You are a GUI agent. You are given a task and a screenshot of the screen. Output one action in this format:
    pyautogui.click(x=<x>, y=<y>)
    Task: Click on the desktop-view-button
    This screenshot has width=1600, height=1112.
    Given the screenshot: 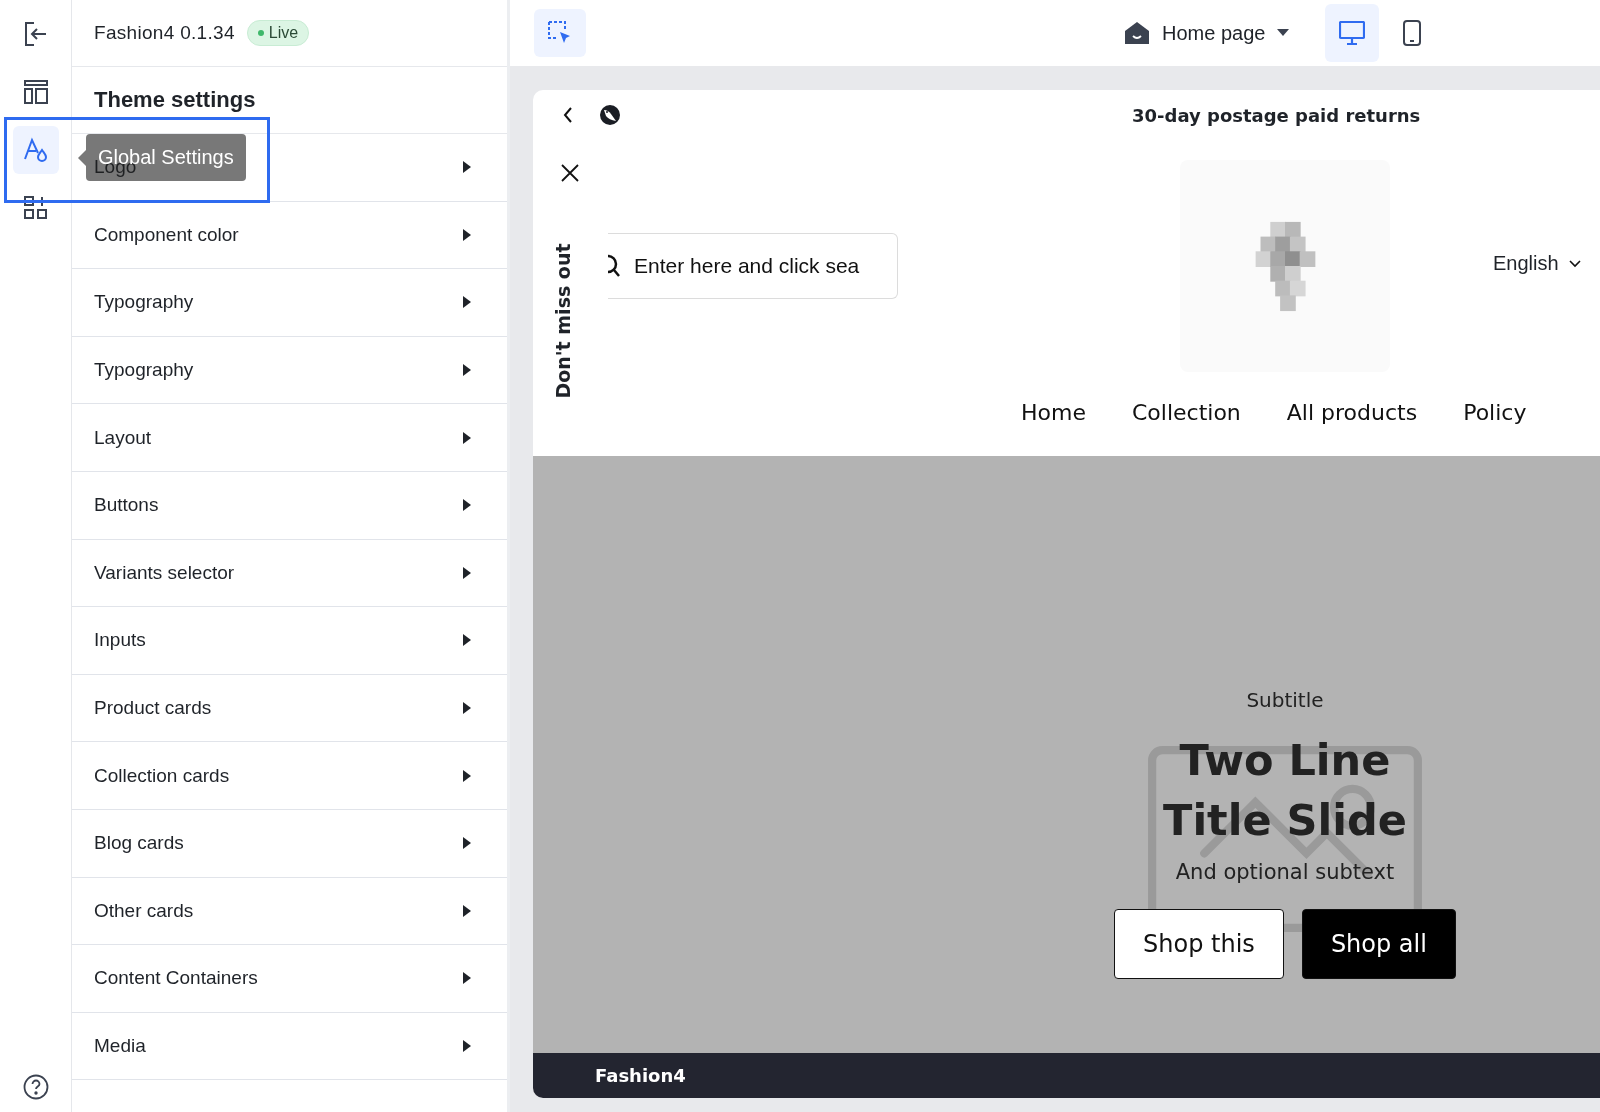 What is the action you would take?
    pyautogui.click(x=1352, y=33)
    